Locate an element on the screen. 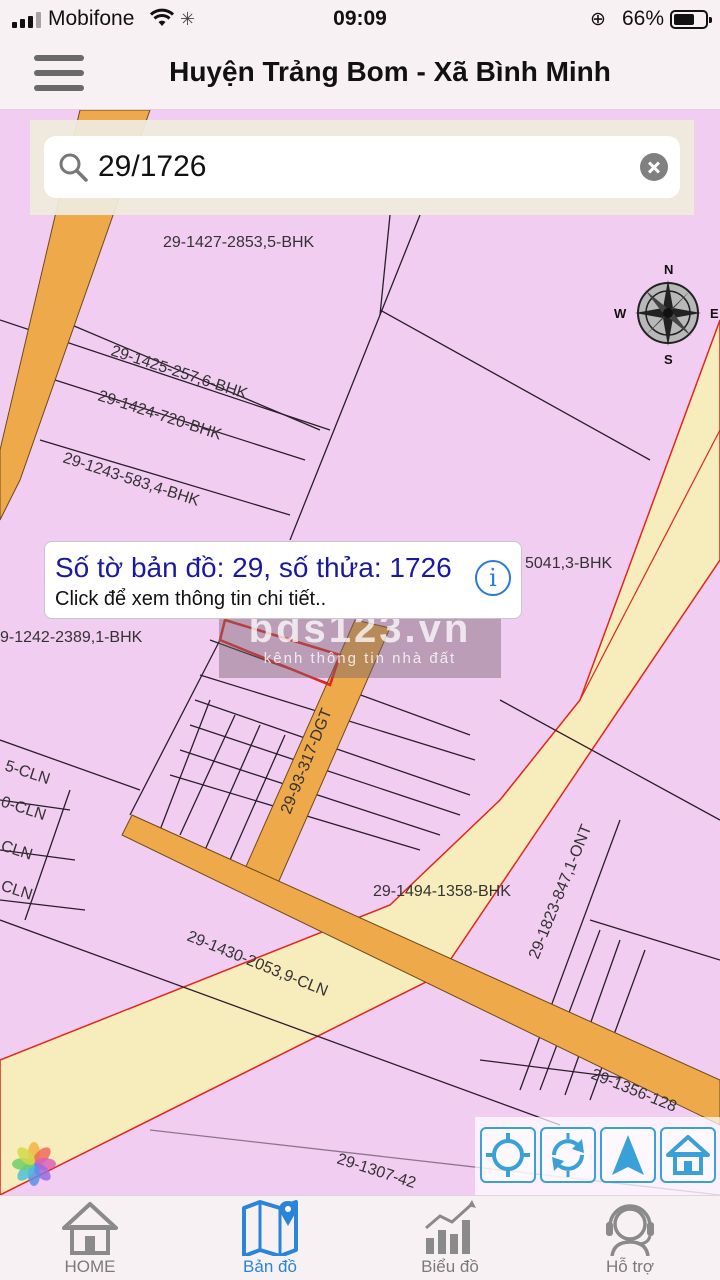  refresh-icon is located at coordinates (568, 1155).